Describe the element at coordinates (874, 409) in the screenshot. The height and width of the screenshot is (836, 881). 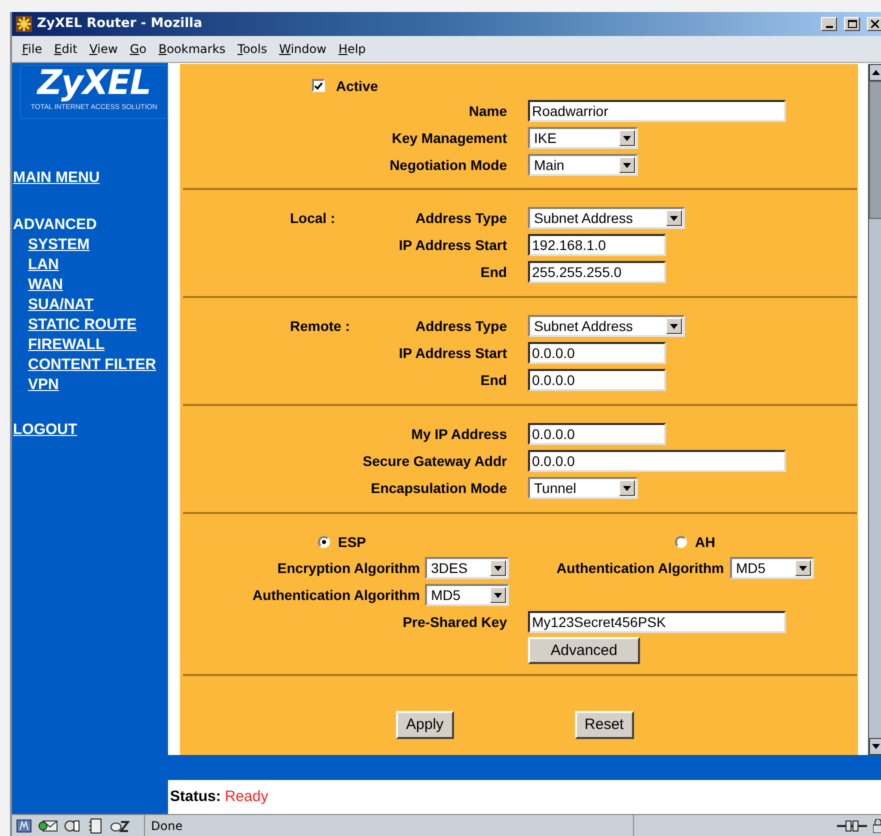
I see `scrollbar` at that location.